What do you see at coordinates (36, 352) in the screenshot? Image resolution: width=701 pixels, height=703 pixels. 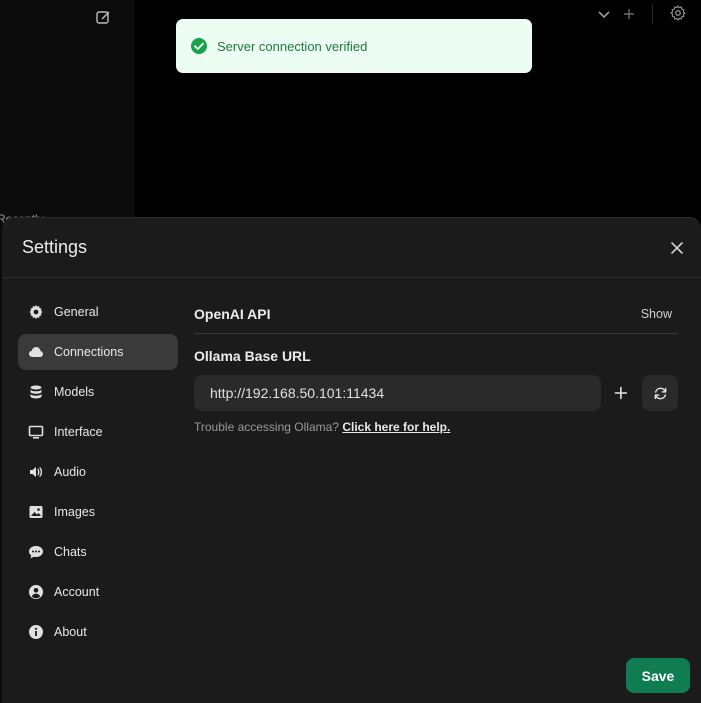 I see `cloud-icon` at bounding box center [36, 352].